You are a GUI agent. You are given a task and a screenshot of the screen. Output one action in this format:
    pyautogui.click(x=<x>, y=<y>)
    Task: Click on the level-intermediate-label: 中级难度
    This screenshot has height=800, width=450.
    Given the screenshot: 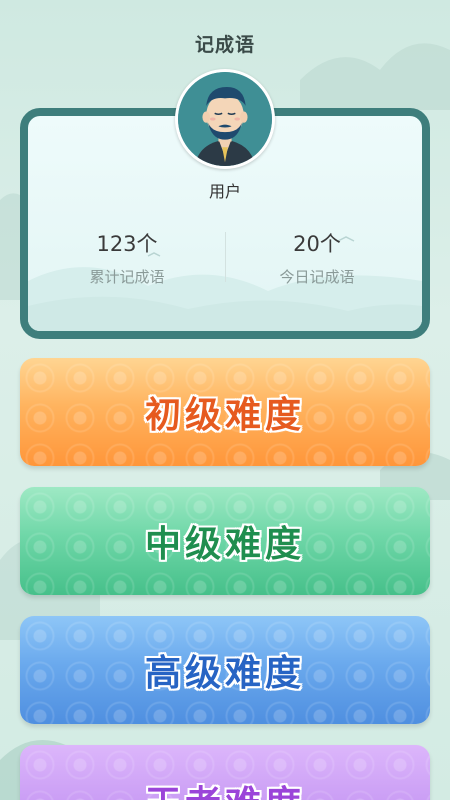 What is the action you would take?
    pyautogui.click(x=224, y=544)
    